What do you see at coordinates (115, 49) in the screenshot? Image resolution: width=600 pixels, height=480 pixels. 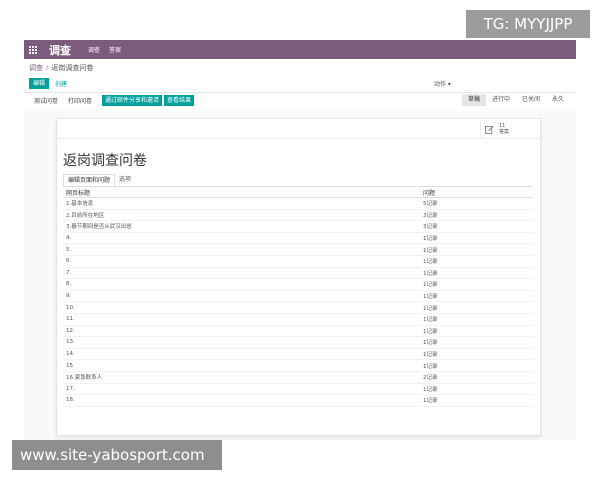 I see `topnav-answers: 答案` at bounding box center [115, 49].